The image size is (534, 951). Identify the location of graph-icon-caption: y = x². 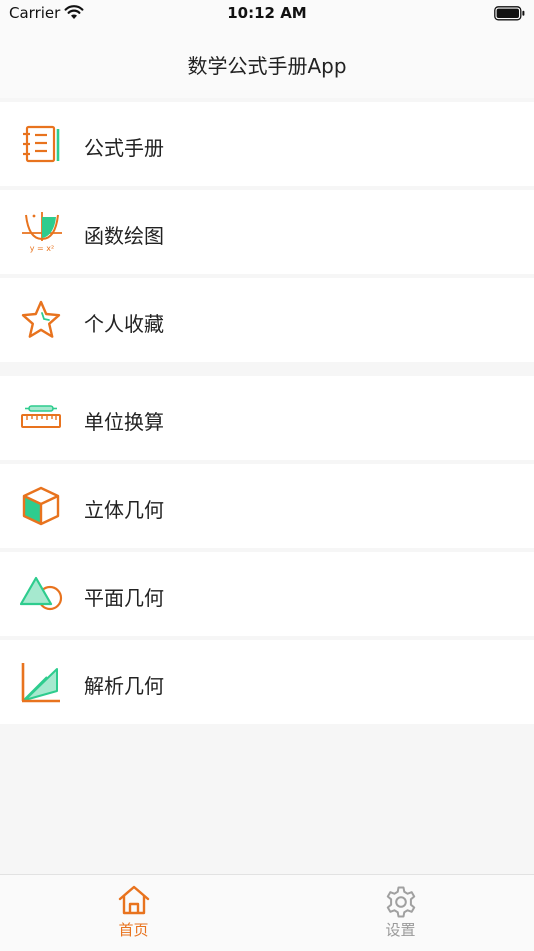
(42, 248).